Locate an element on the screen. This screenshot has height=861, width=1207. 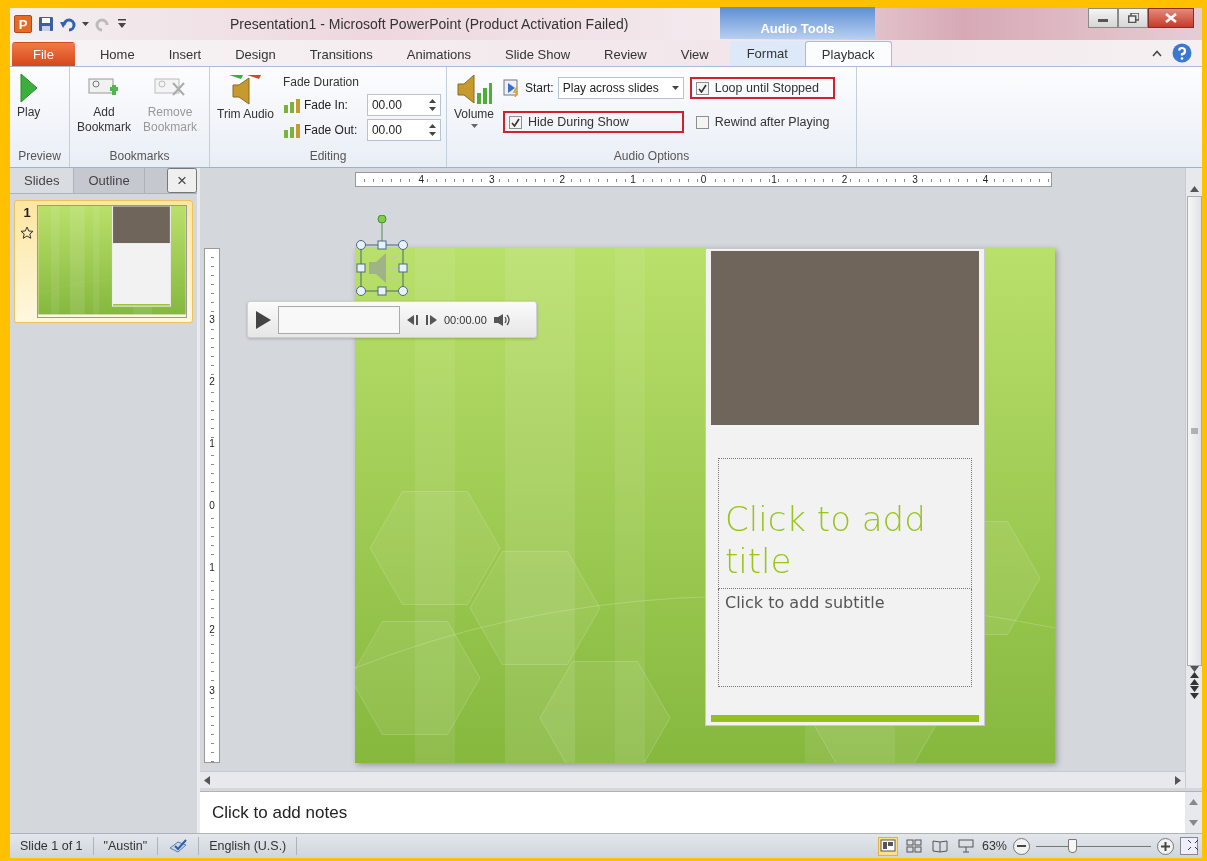
grip-icon is located at coordinates (1194, 431).